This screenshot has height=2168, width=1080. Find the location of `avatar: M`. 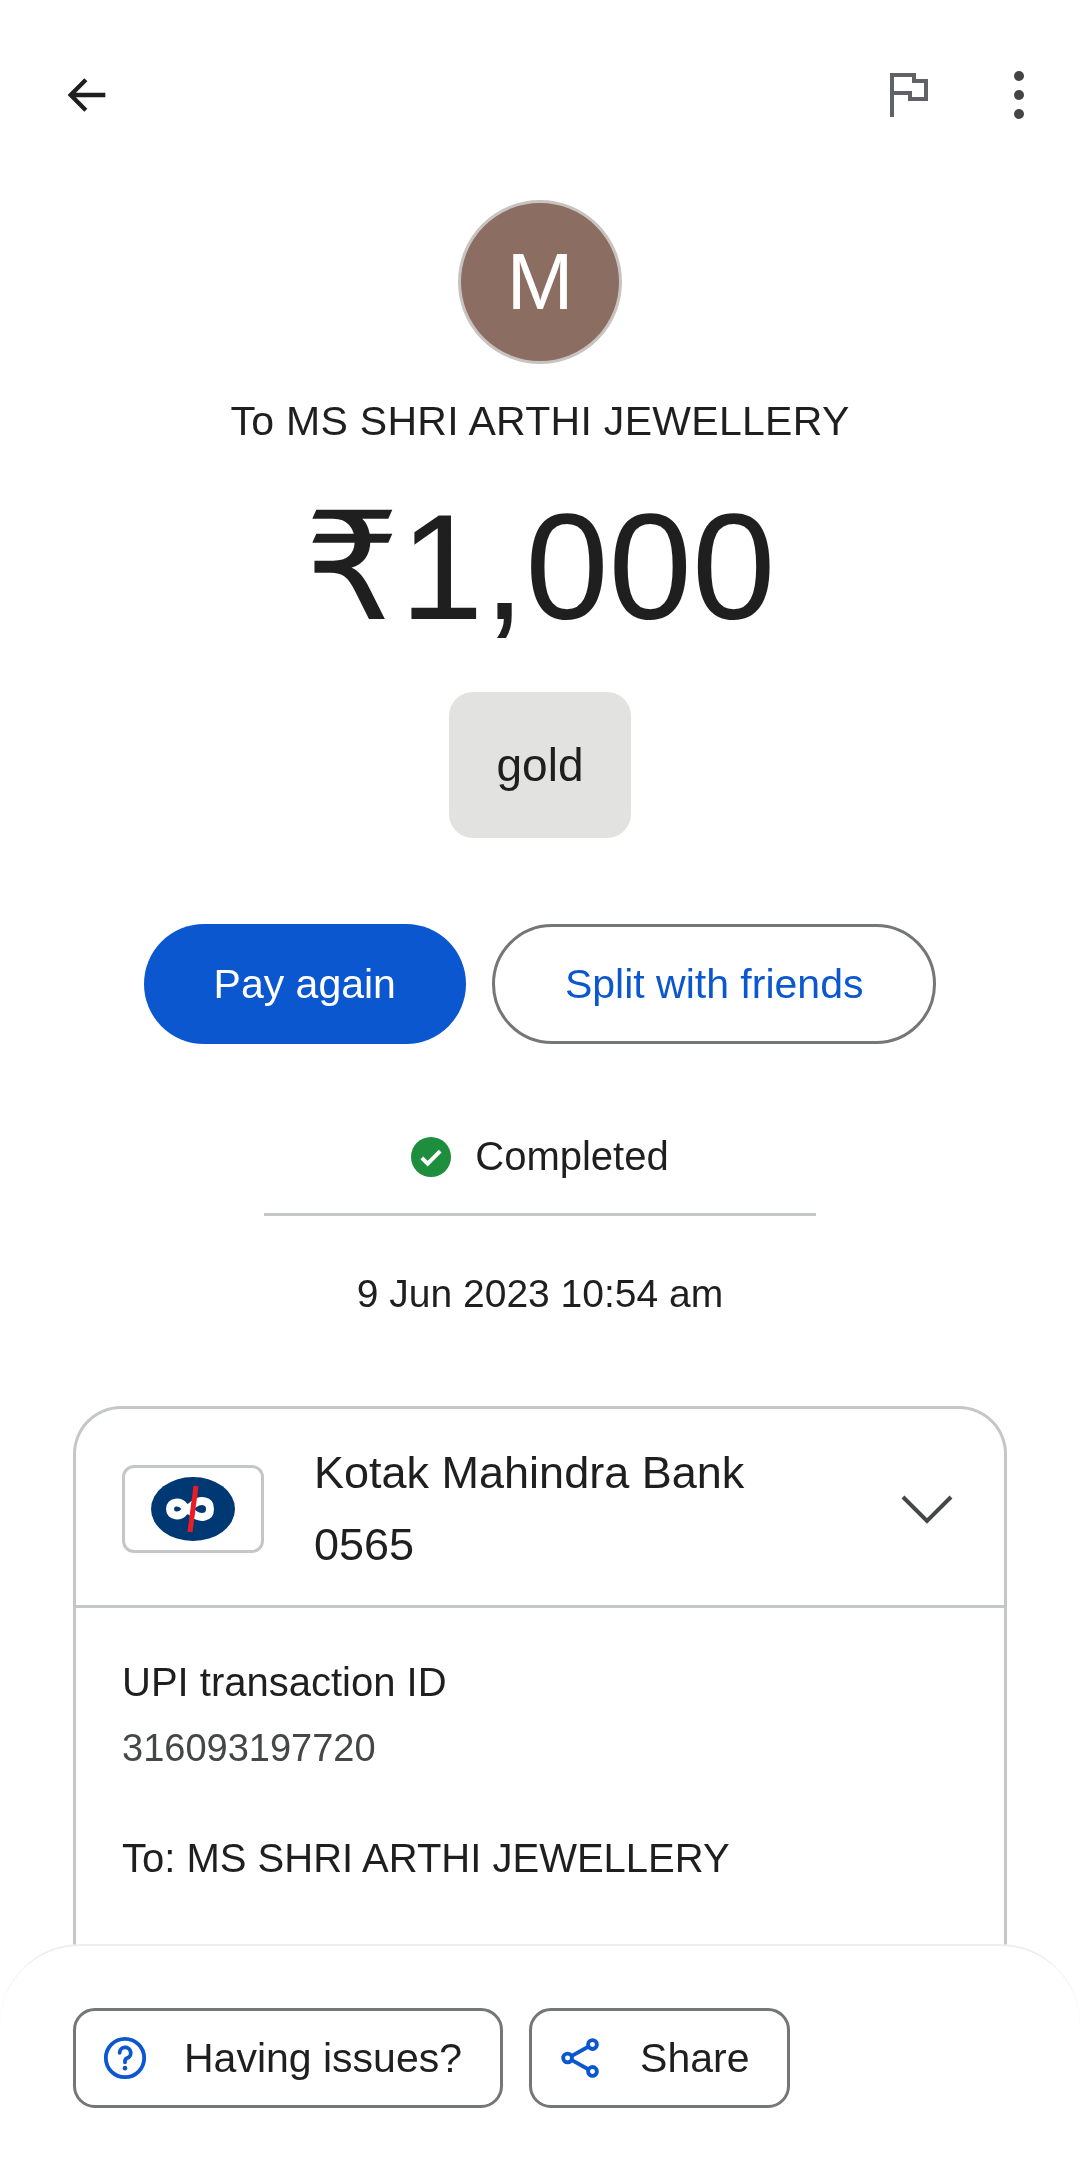

avatar: M is located at coordinates (540, 282).